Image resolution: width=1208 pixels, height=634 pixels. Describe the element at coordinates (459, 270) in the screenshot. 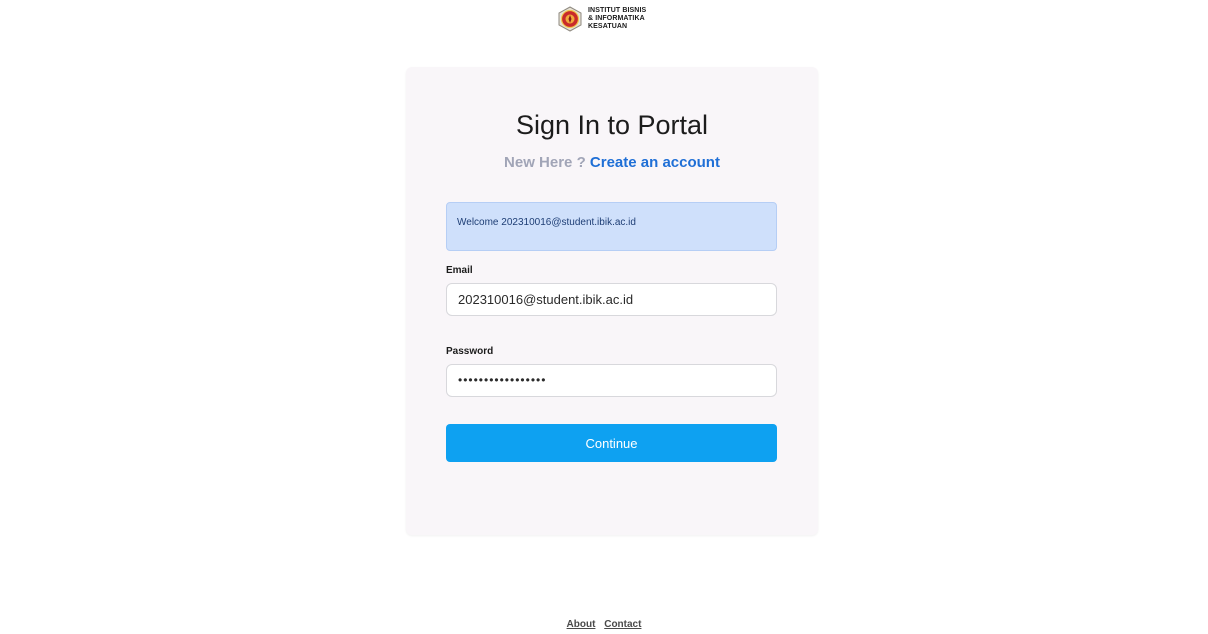

I see `email-label: Email` at that location.